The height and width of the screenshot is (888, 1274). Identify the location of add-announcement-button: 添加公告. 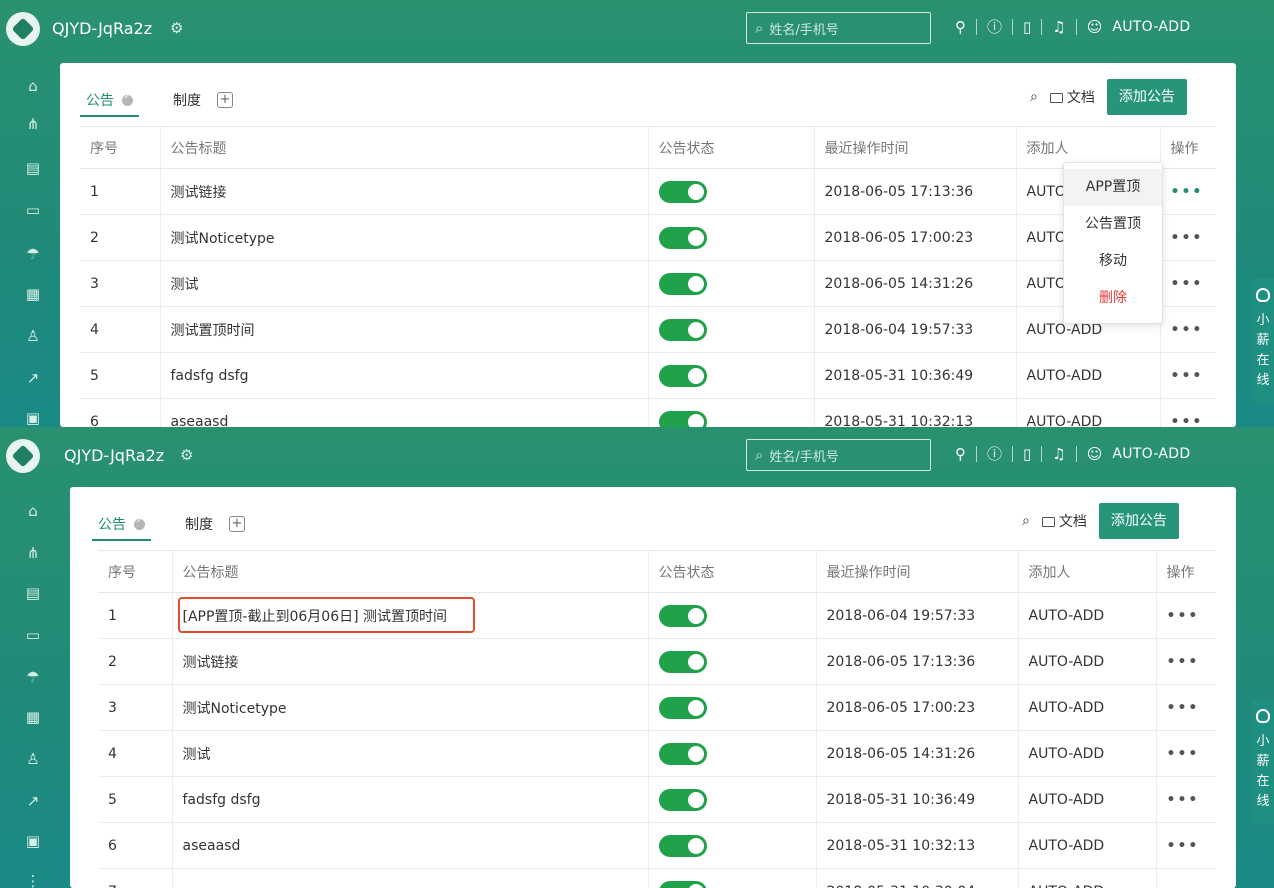
(1138, 521).